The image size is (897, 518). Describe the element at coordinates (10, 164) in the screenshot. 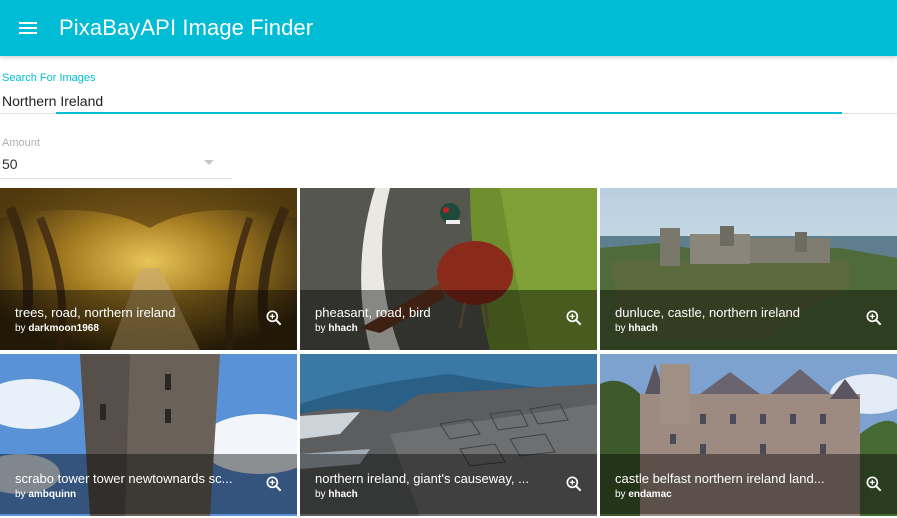

I see `amount-value: 50` at that location.